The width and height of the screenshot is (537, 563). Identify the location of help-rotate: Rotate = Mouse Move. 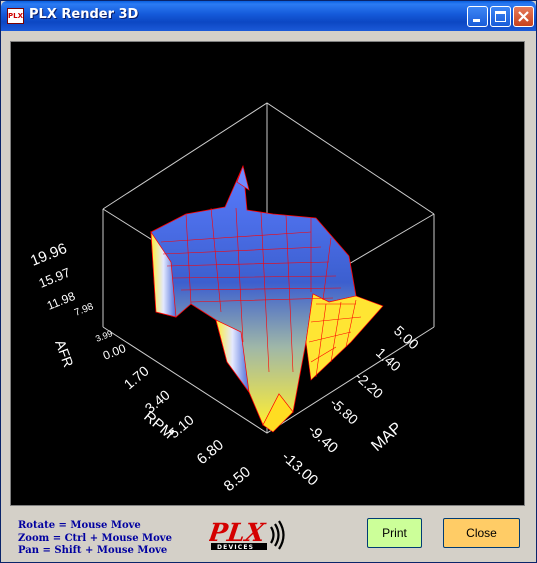
(79, 525).